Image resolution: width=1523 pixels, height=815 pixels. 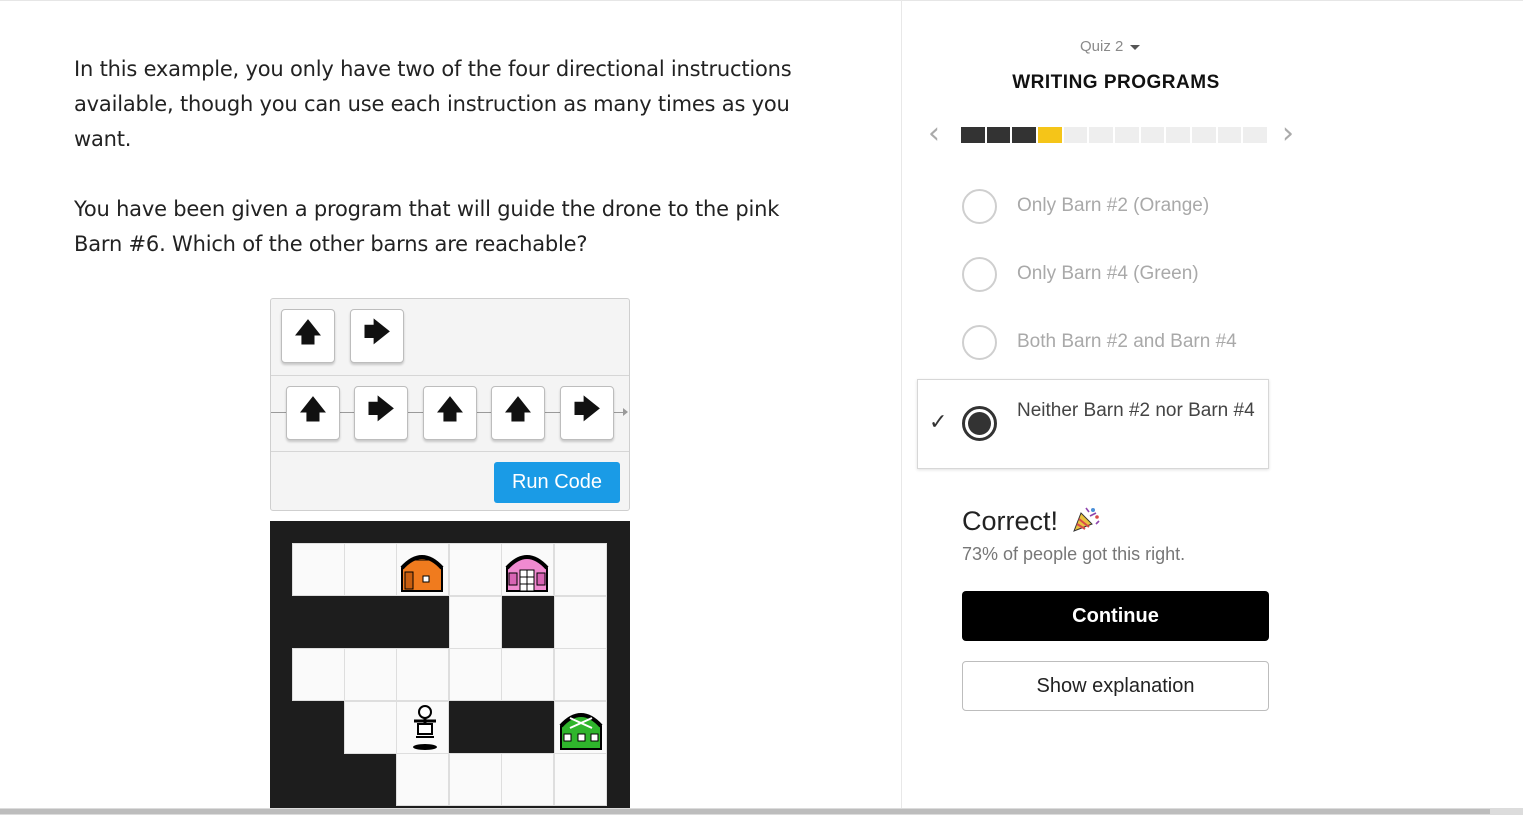 I want to click on program-sequence: 🡅 🡆 🡅 🡅 🡆, so click(x=450, y=414).